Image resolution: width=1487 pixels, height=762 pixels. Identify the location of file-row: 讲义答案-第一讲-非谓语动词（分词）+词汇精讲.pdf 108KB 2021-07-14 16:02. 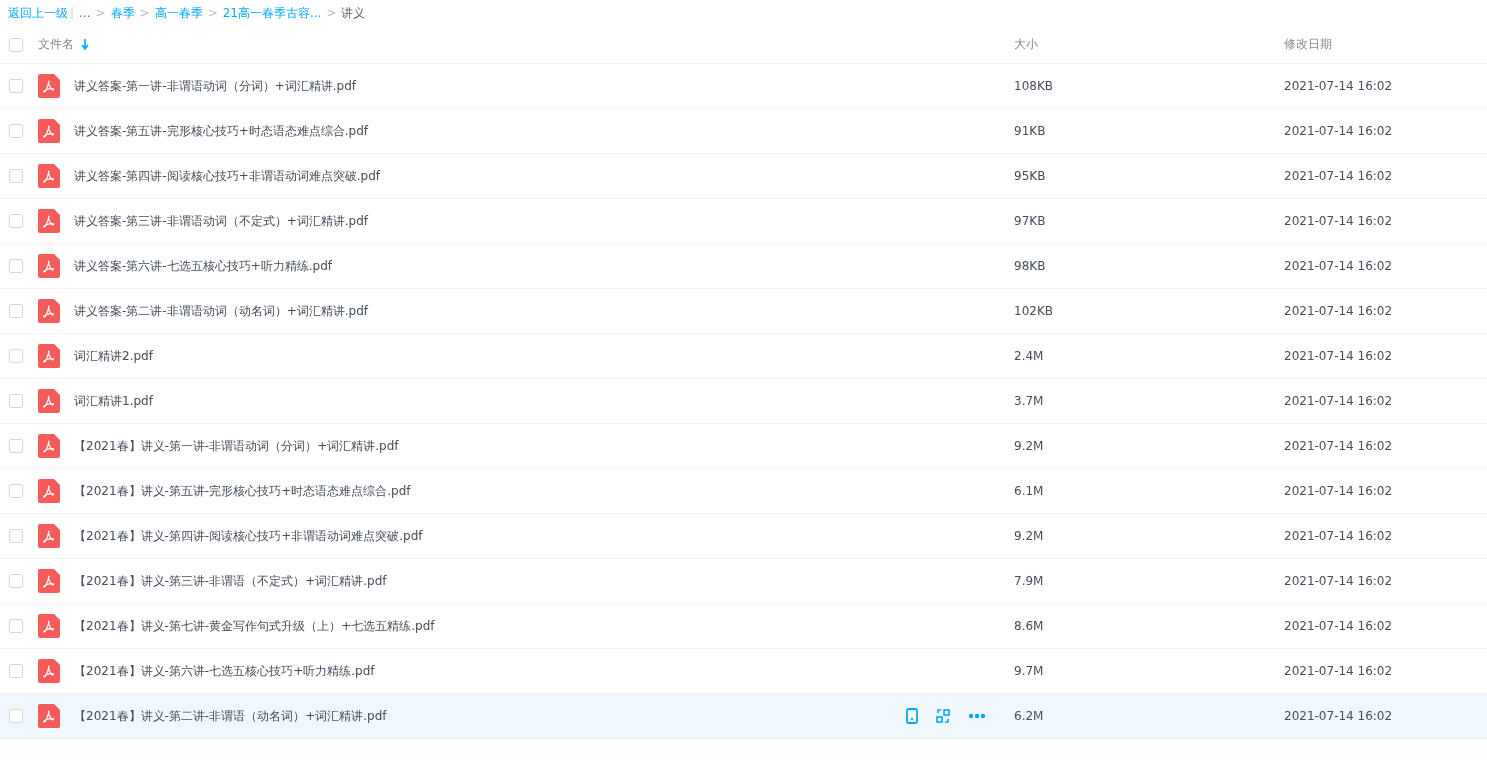
(743, 86).